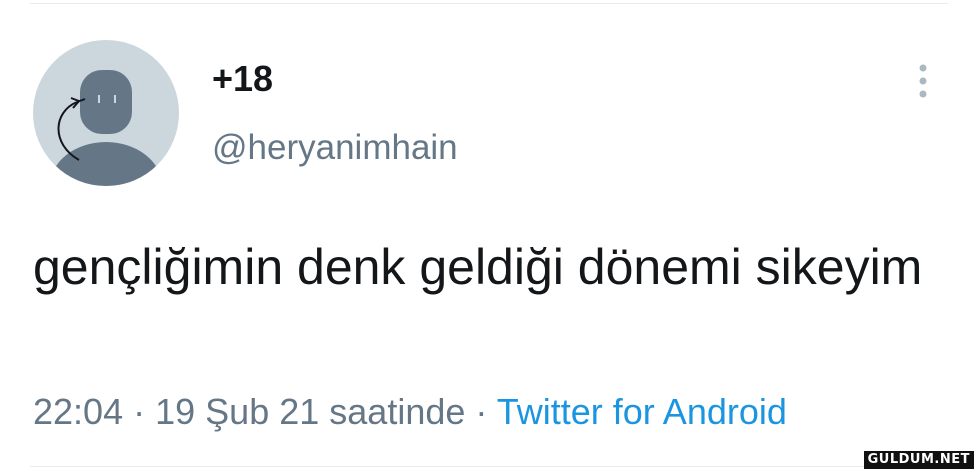 Image resolution: width=978 pixels, height=472 pixels. I want to click on tweet-text: gençliğimin denk geldiği dönemi sikeyim, so click(478, 267).